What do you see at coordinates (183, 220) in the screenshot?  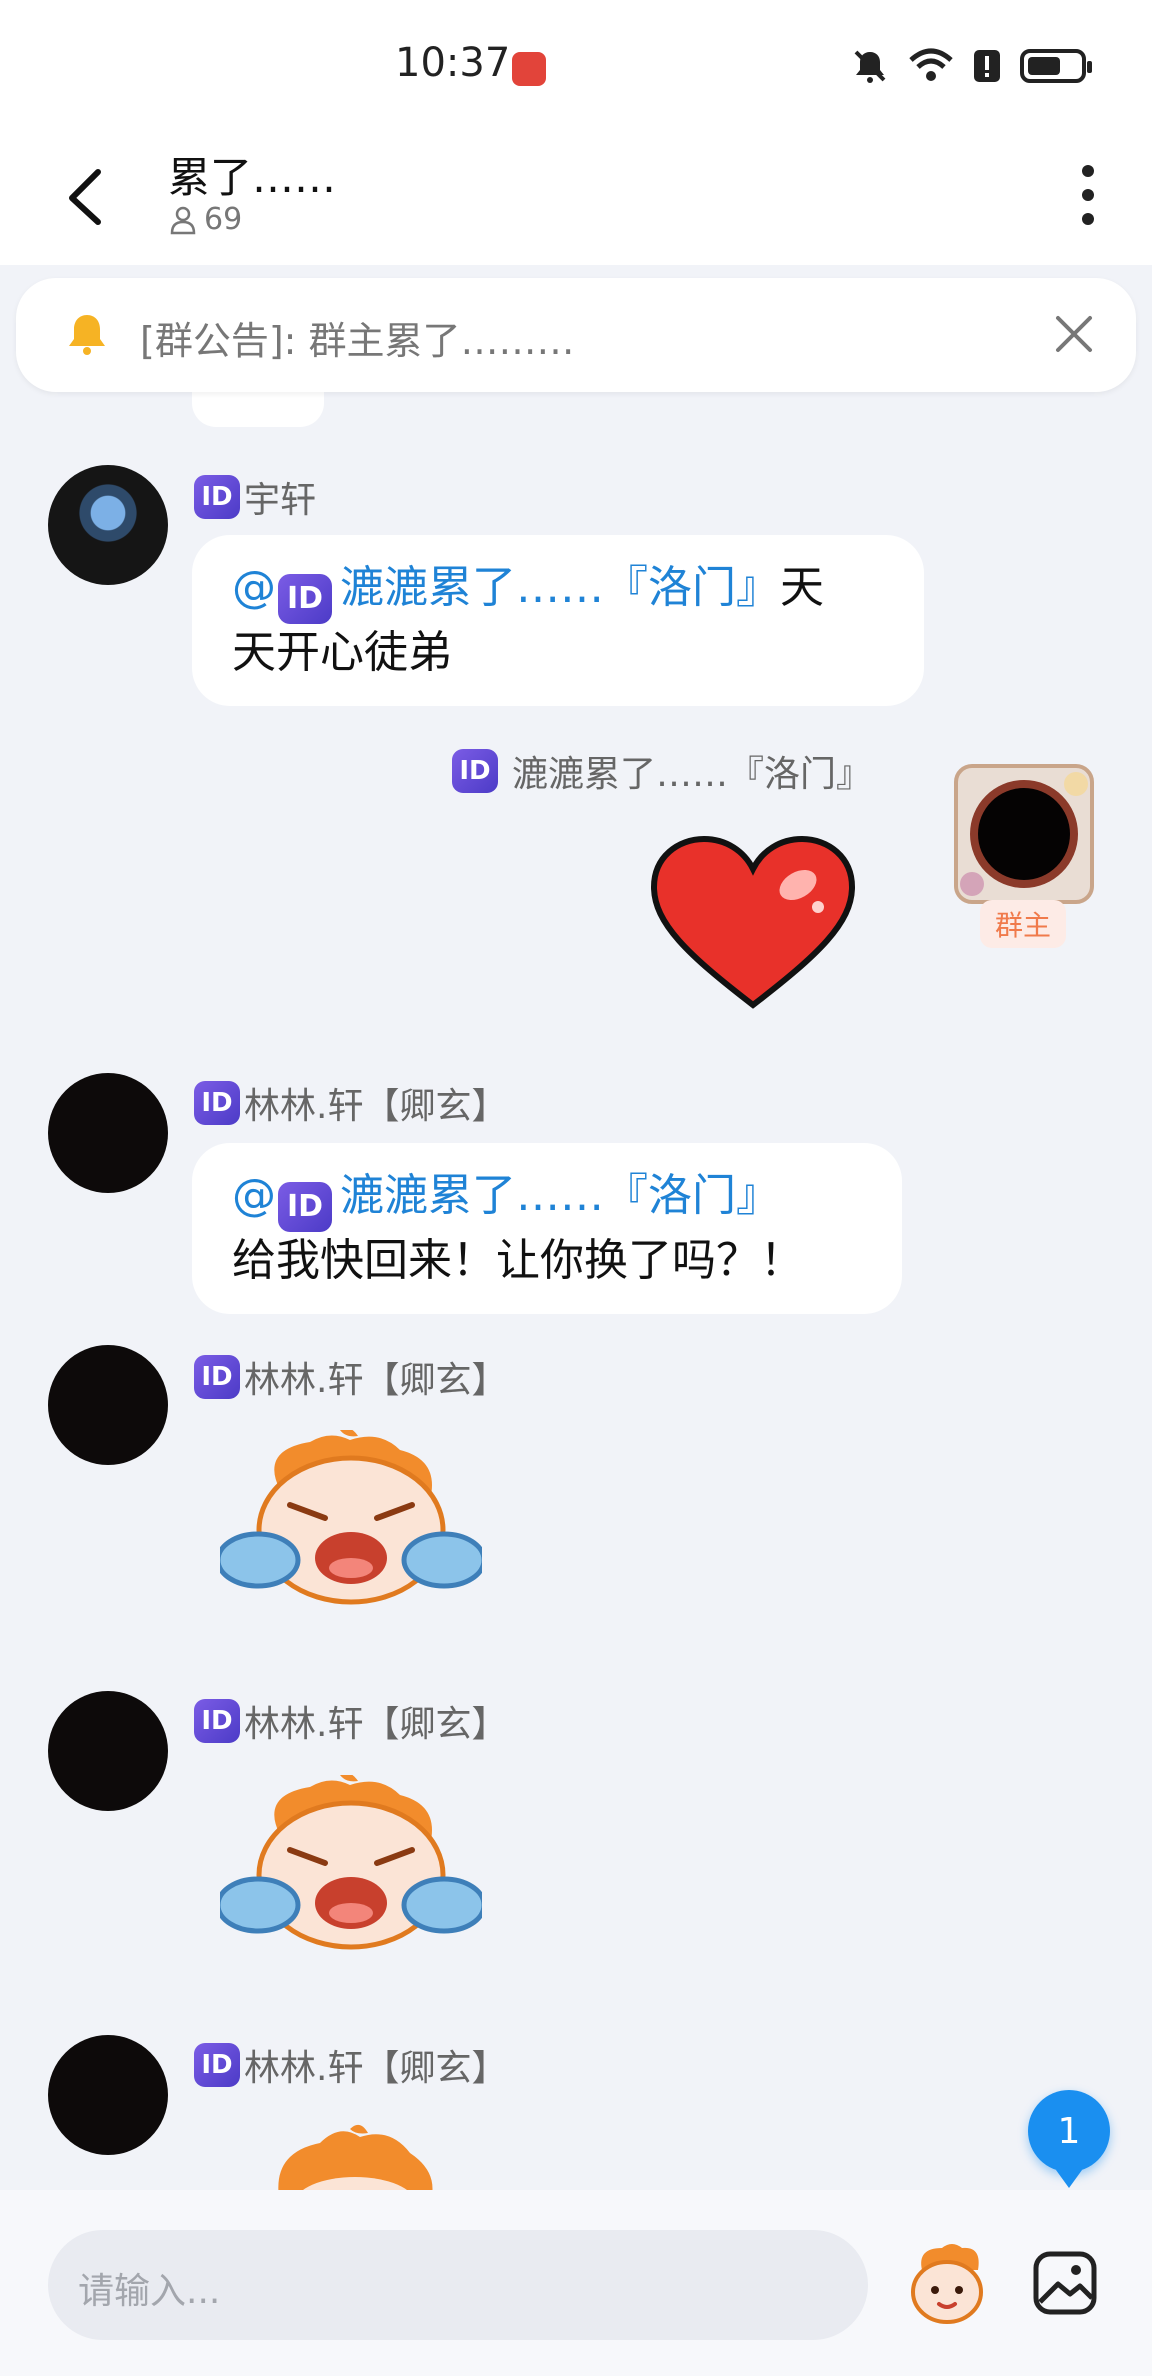 I see `person-icon` at bounding box center [183, 220].